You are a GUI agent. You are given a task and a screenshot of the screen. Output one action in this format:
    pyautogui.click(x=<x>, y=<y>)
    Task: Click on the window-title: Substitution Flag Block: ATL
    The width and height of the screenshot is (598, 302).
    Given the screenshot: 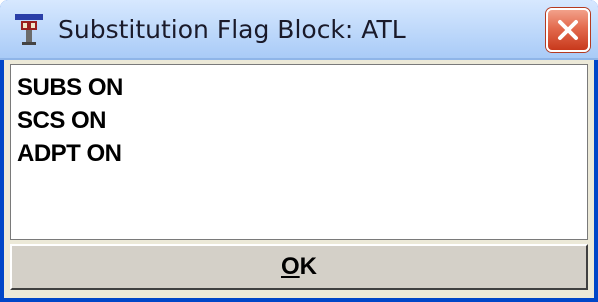 What is the action you would take?
    pyautogui.click(x=232, y=29)
    